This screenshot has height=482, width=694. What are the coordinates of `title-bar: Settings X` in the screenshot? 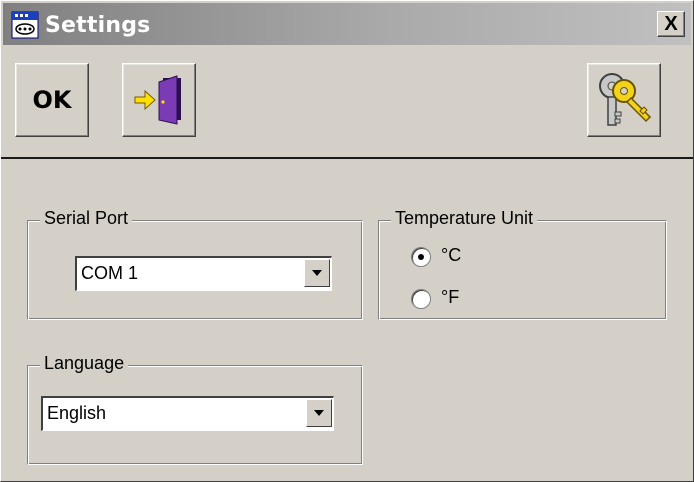 It's located at (347, 24).